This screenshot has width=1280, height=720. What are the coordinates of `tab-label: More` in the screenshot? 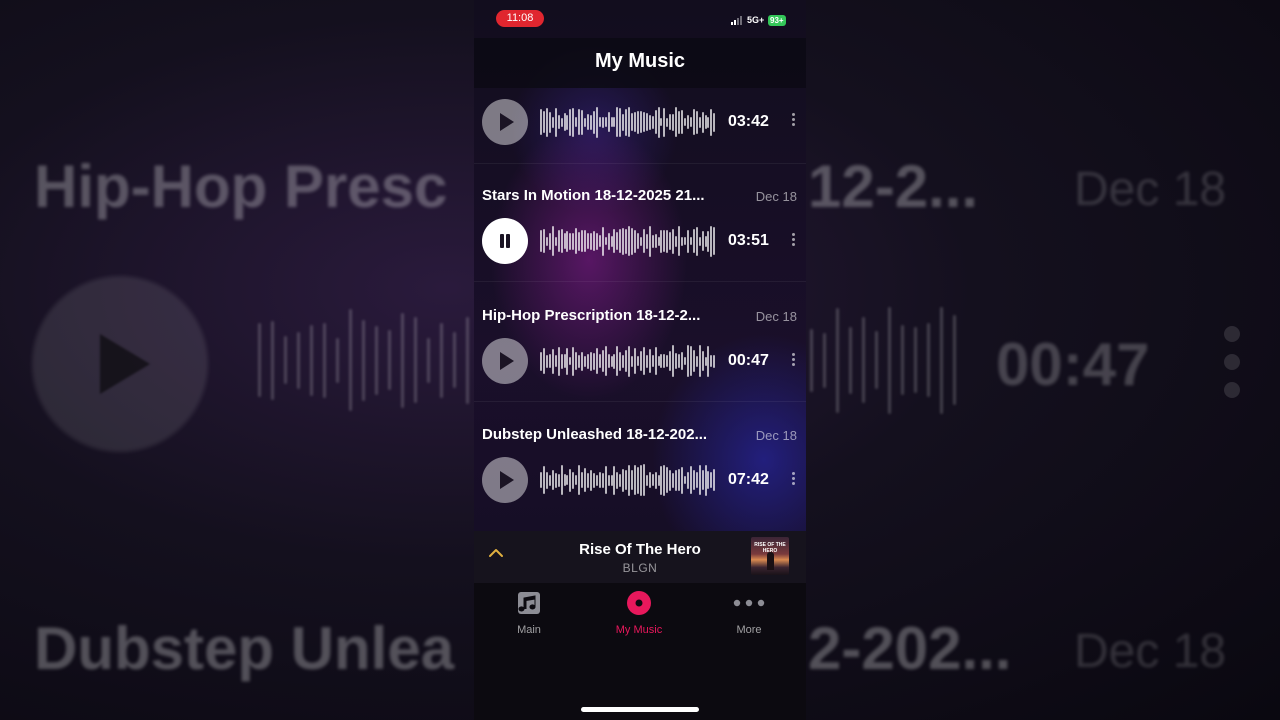 It's located at (749, 630).